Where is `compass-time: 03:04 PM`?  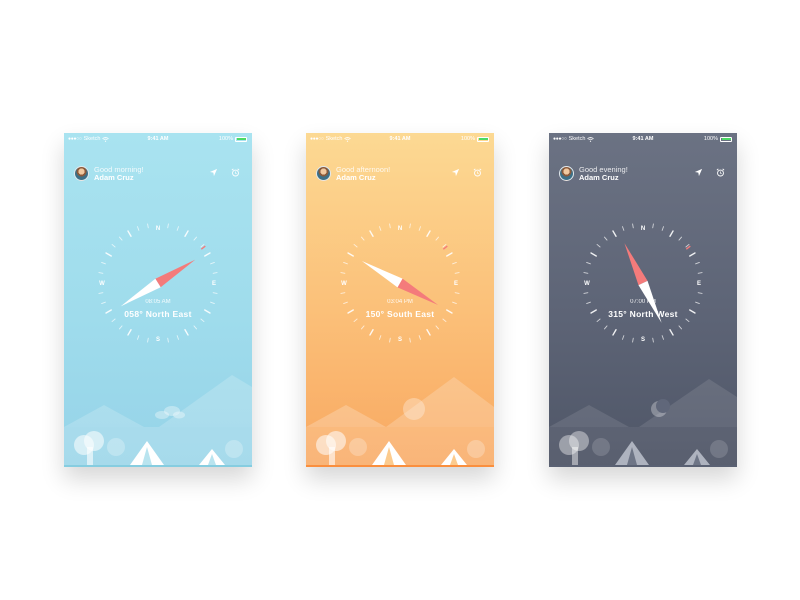 compass-time: 03:04 PM is located at coordinates (400, 302).